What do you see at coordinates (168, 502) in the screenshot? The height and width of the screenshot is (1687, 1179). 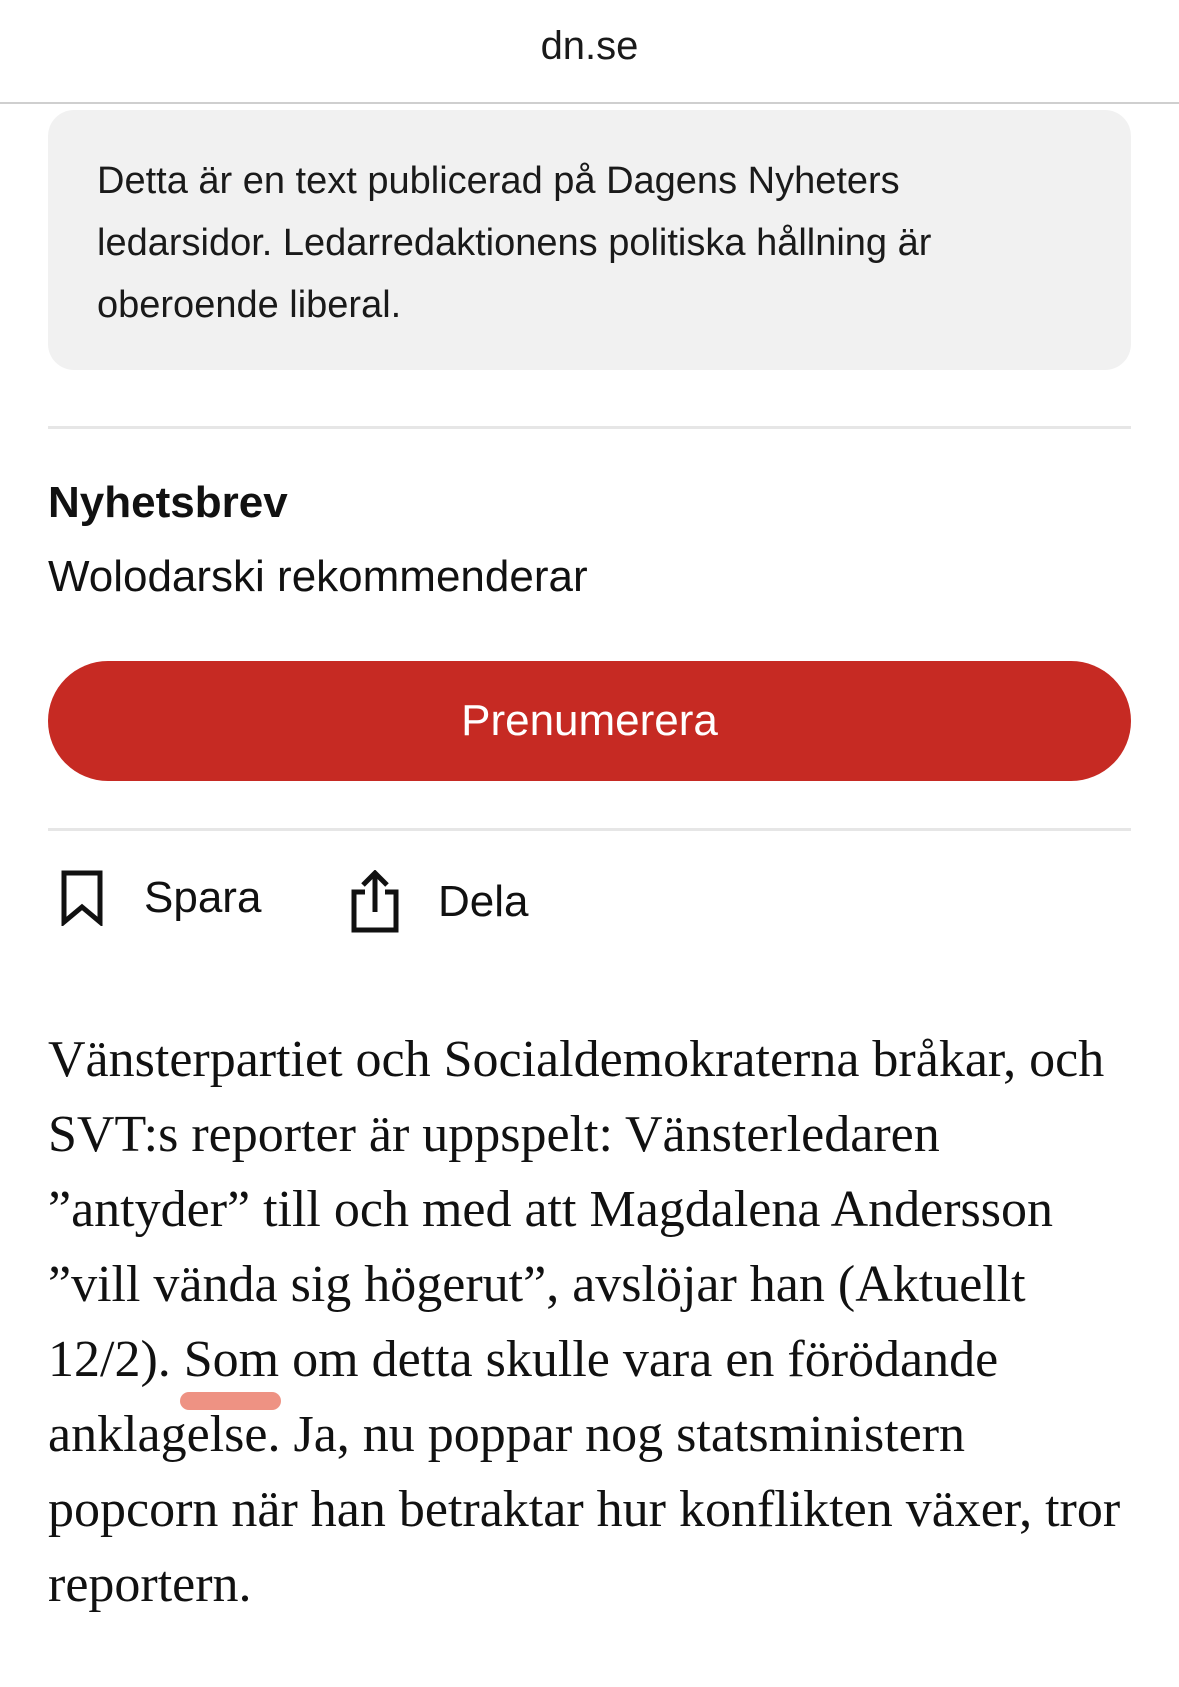 I see `newsletter-title: Nyhetsbrev` at bounding box center [168, 502].